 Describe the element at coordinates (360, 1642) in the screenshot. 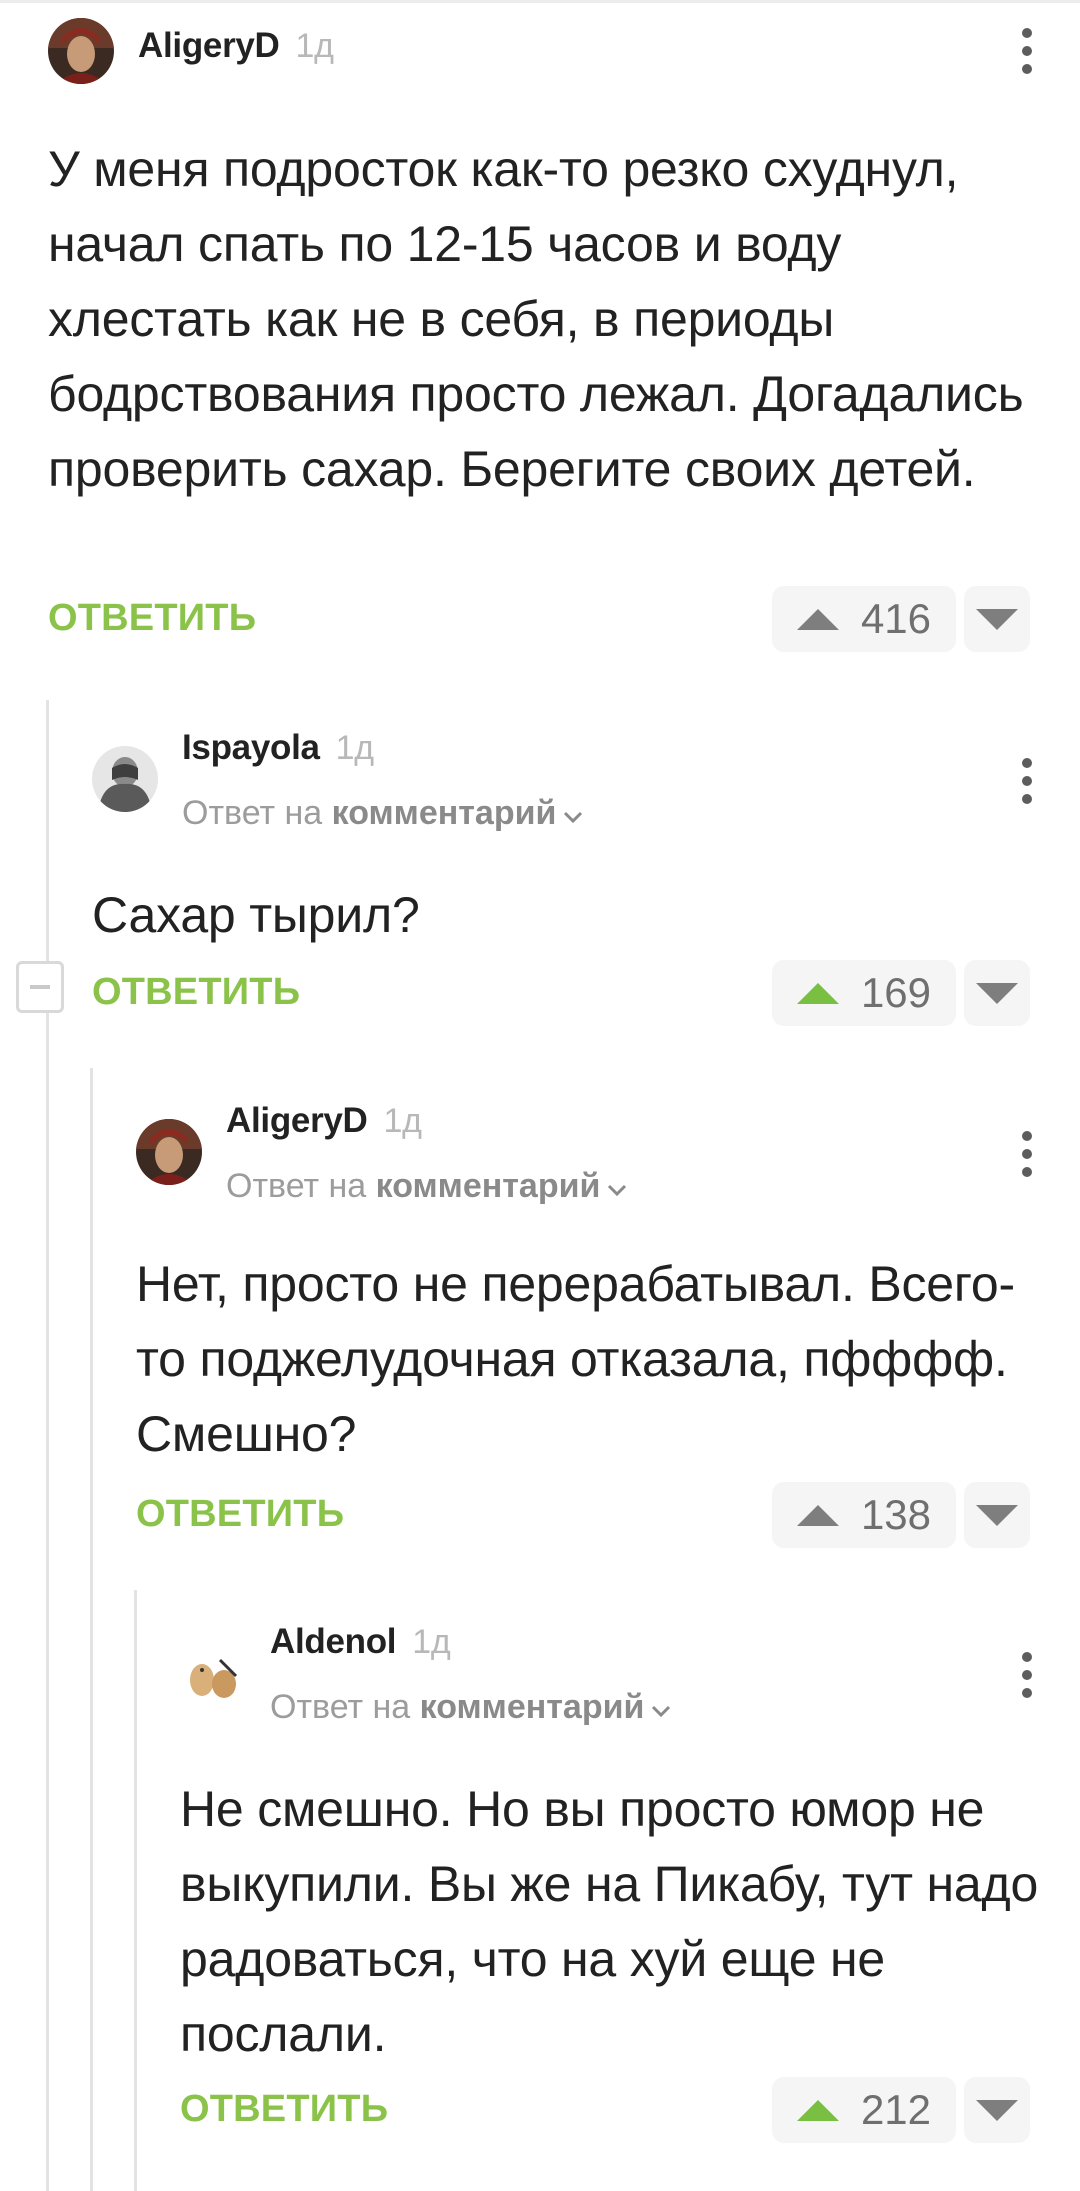

I see `author-name: Aldenol 1д` at that location.